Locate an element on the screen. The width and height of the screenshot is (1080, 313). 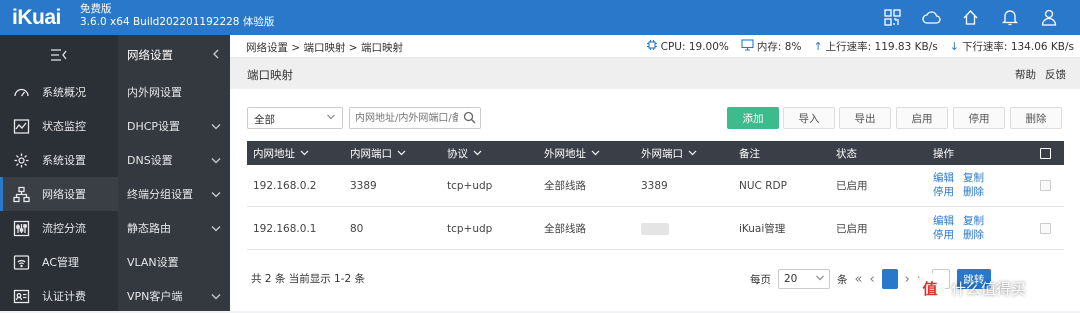
feedback-link: 反馈 is located at coordinates (1055, 74).